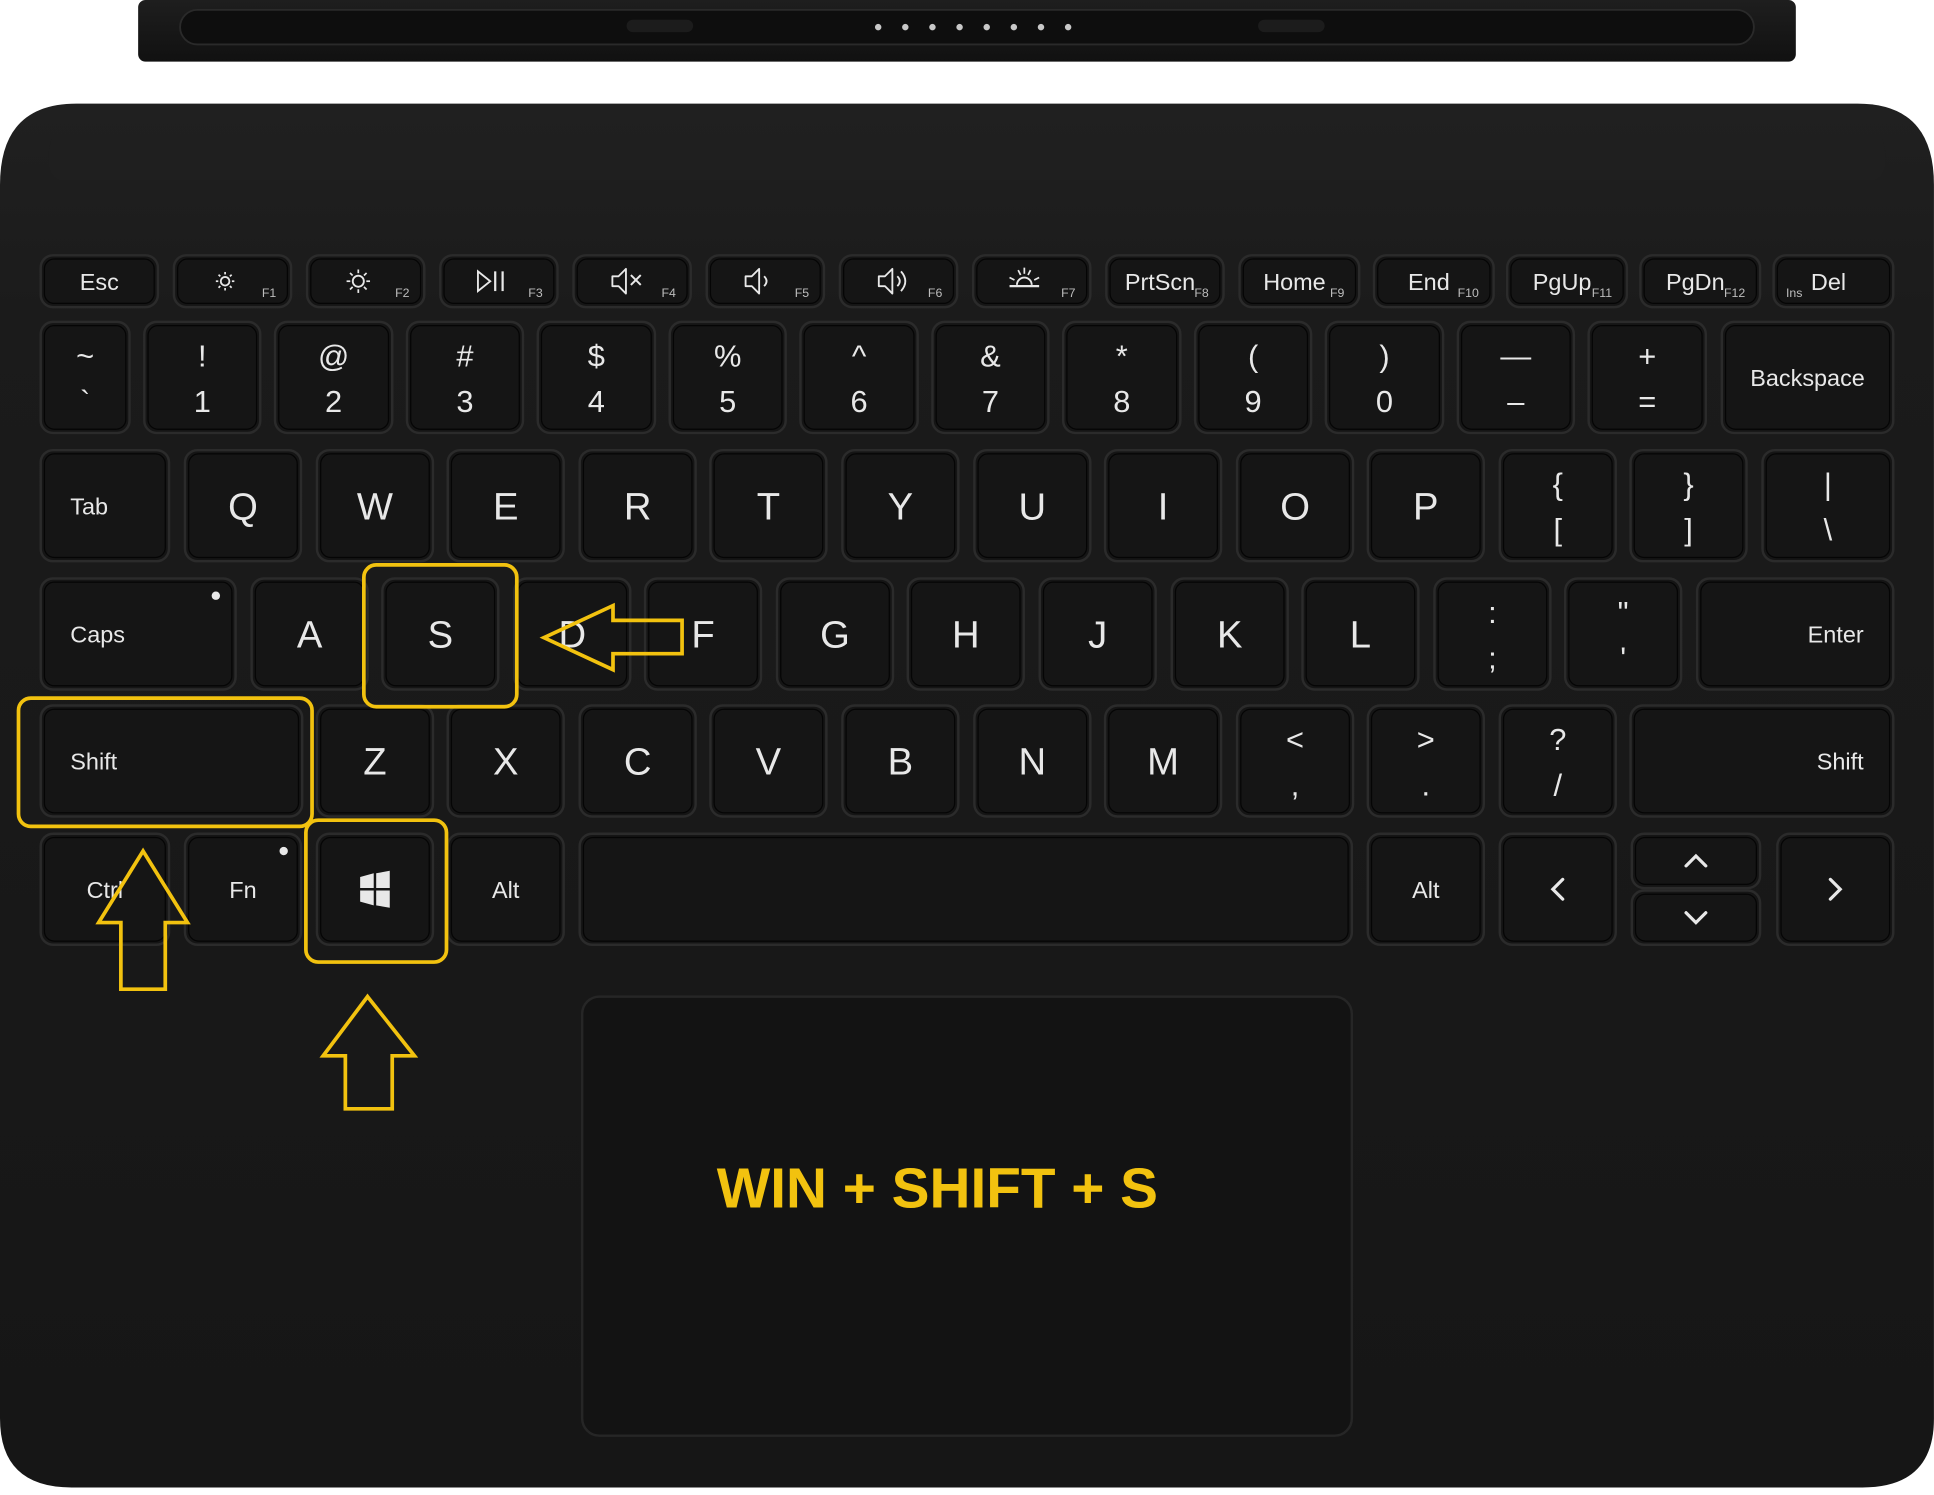  Describe the element at coordinates (1647, 377) in the screenshot. I see `key-equals: +=` at that location.